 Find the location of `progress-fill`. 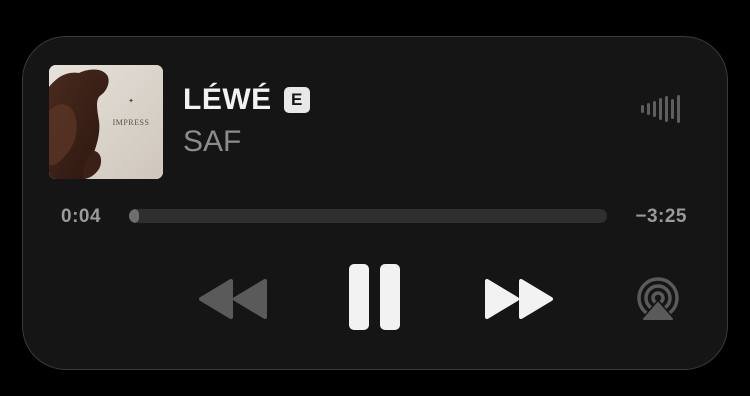

progress-fill is located at coordinates (134, 216).